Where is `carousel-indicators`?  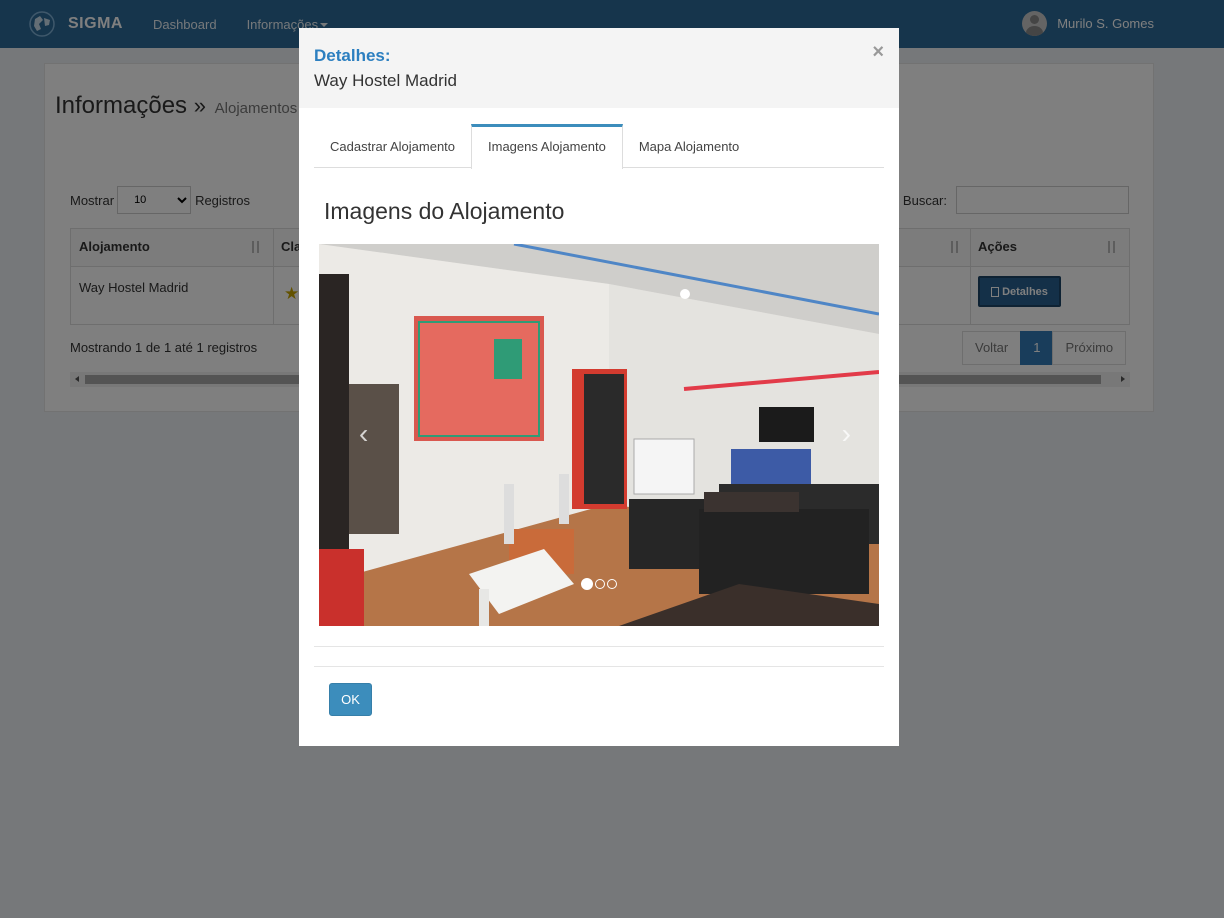 carousel-indicators is located at coordinates (600, 584).